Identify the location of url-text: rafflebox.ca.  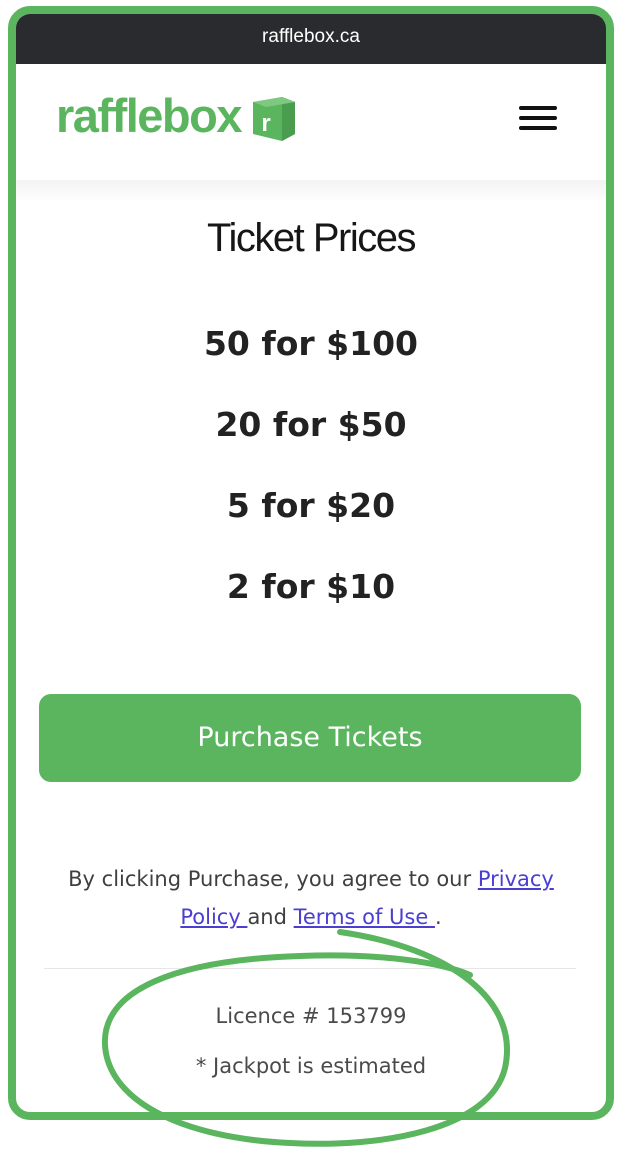
(311, 36).